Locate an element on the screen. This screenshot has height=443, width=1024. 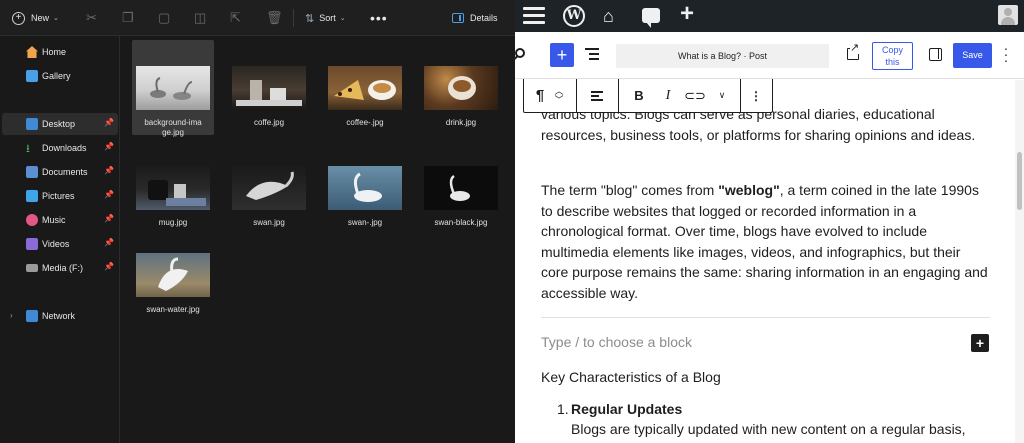
nav-item-music: Music 📌 is located at coordinates (60, 220).